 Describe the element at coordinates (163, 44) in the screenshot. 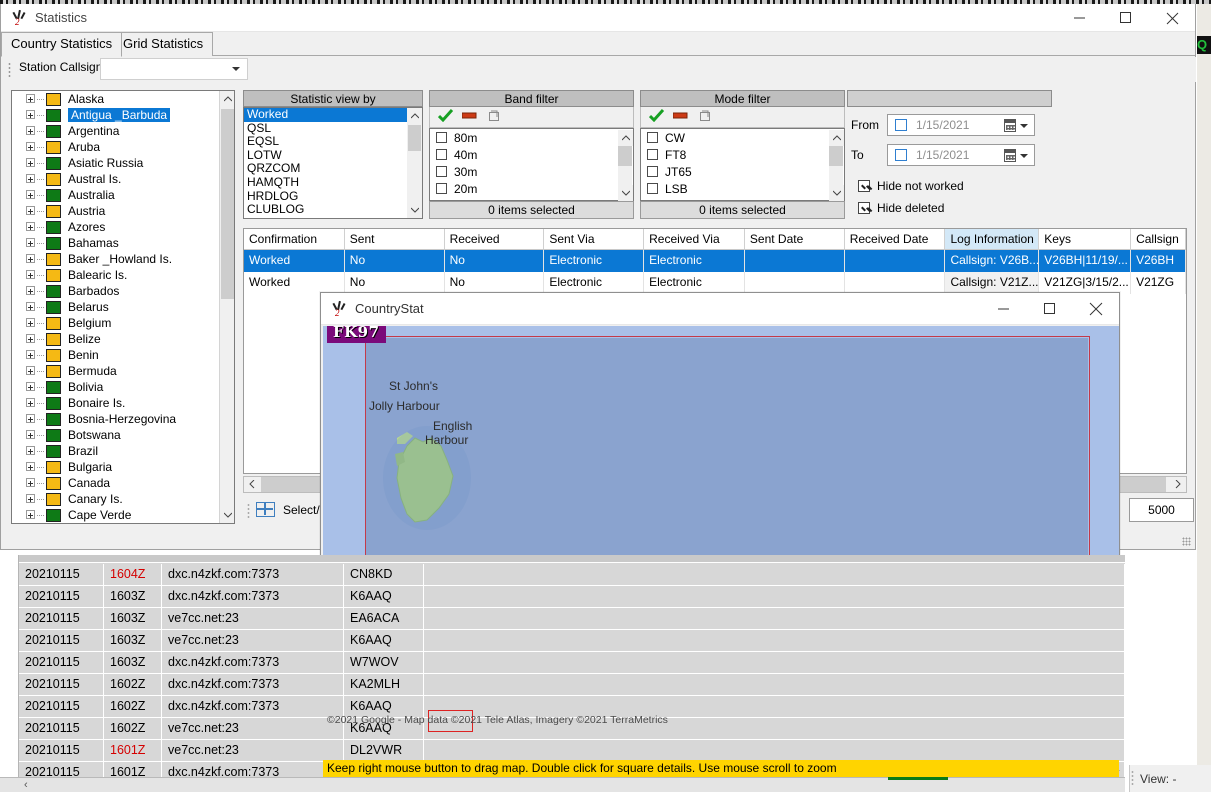

I see `tab-grid-statistics: Grid Statistics` at that location.